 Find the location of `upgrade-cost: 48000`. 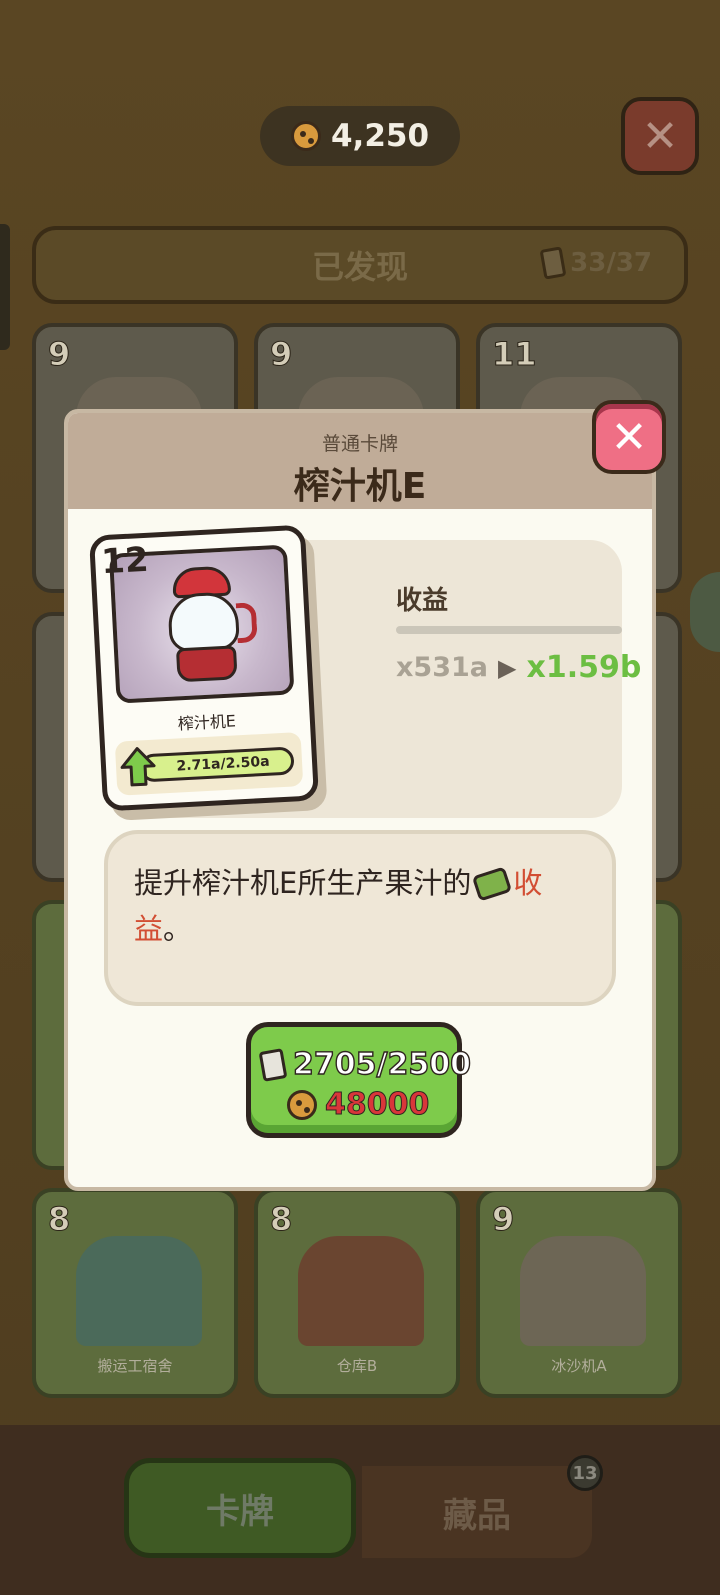

upgrade-cost: 48000 is located at coordinates (358, 1105).